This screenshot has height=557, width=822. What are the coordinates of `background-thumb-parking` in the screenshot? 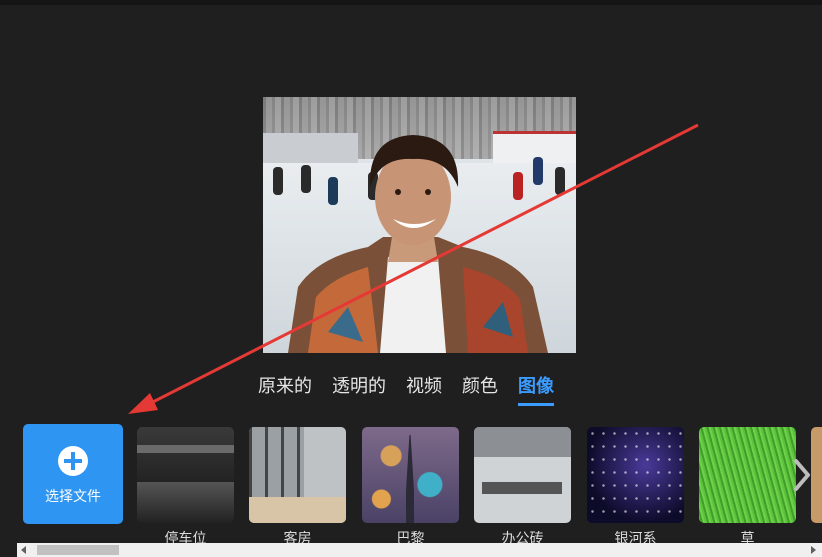 It's located at (185, 475).